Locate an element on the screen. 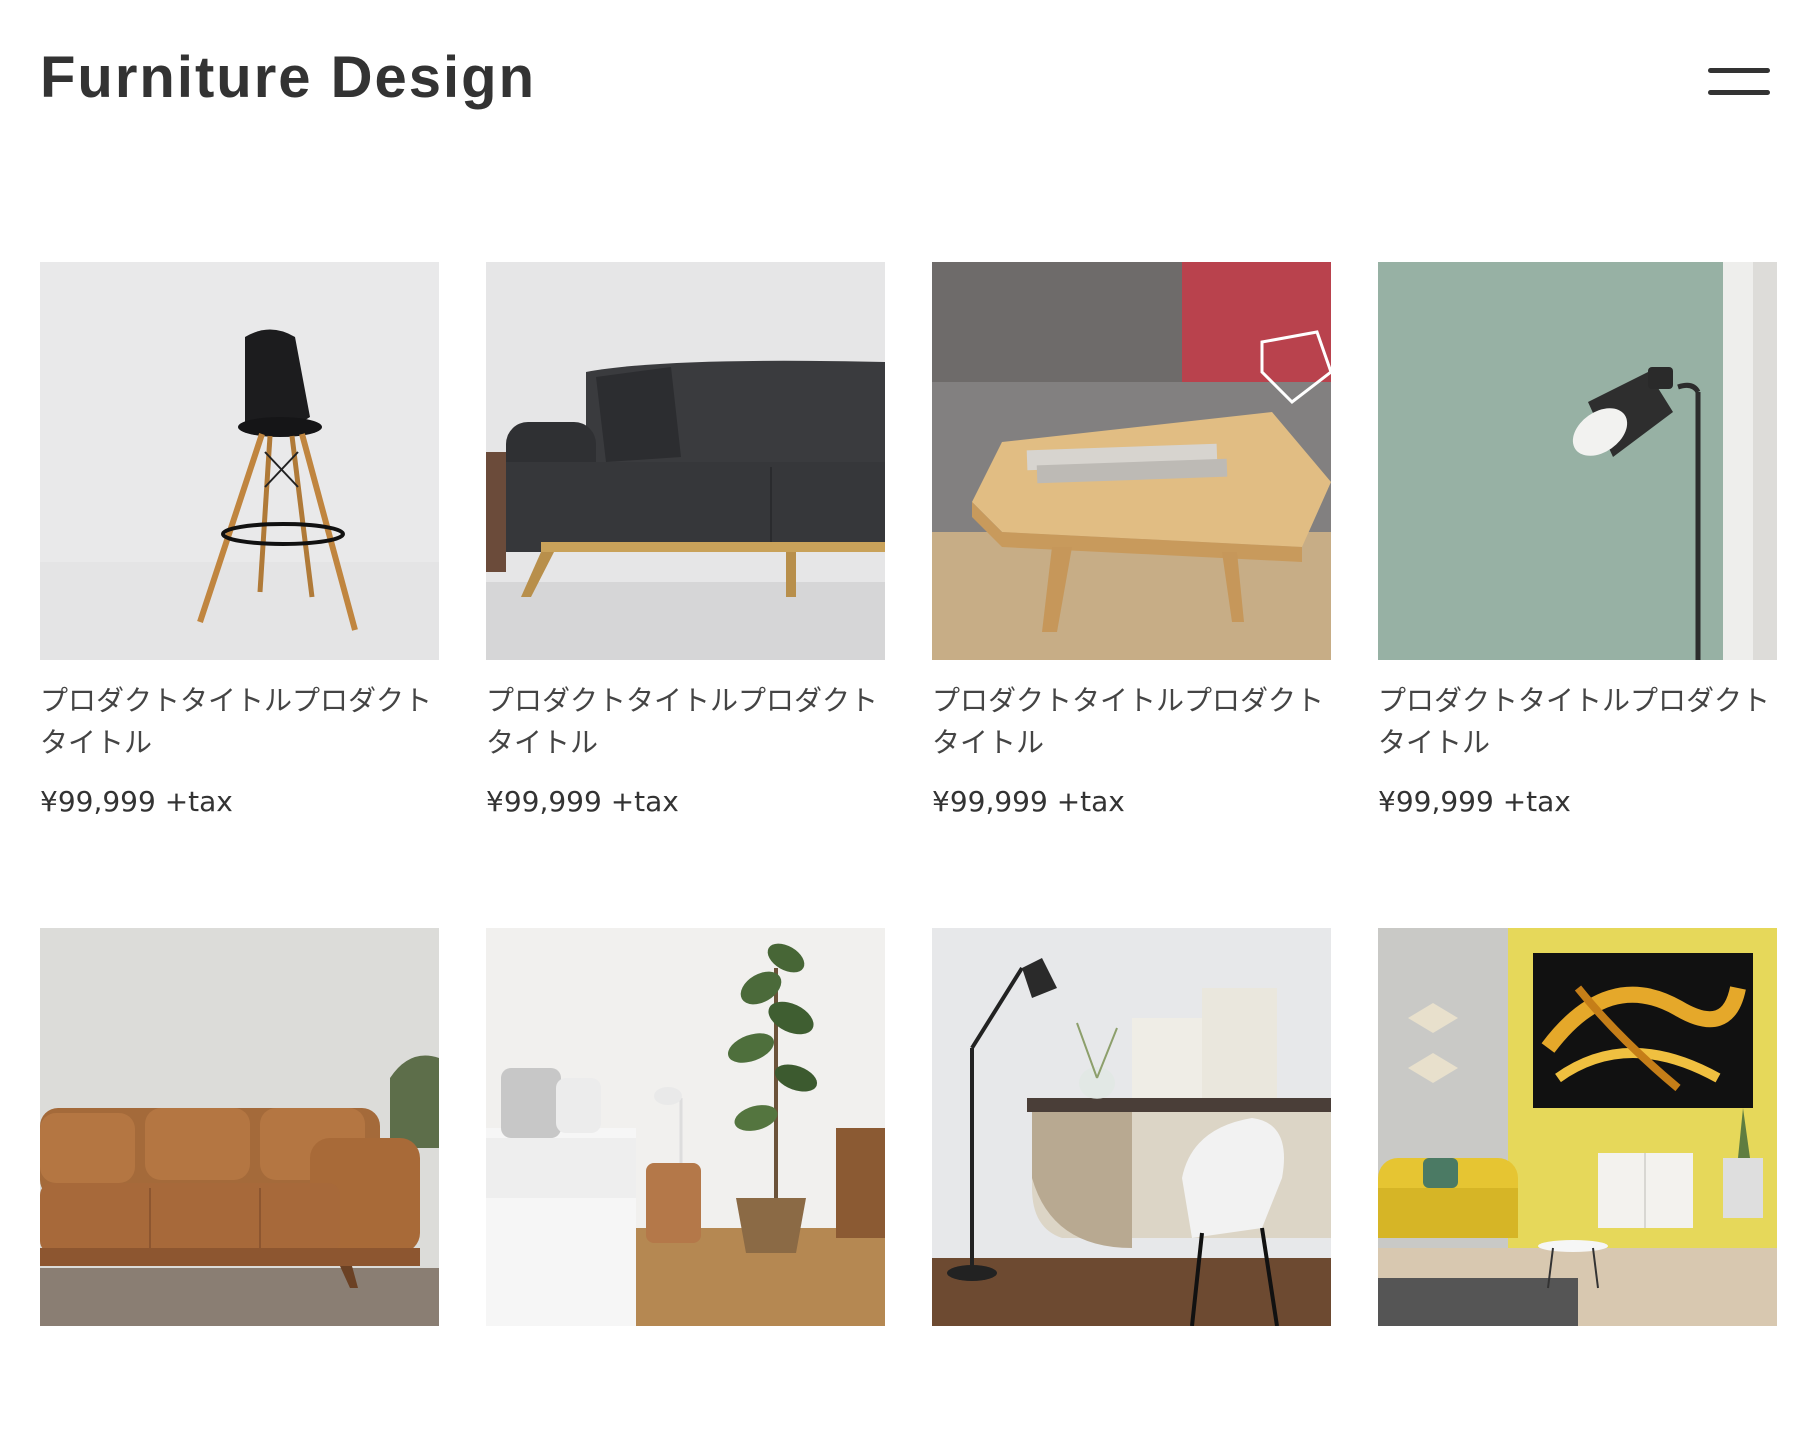 The image size is (1810, 1450). bedroom-with-plant-photo is located at coordinates (685, 1127).